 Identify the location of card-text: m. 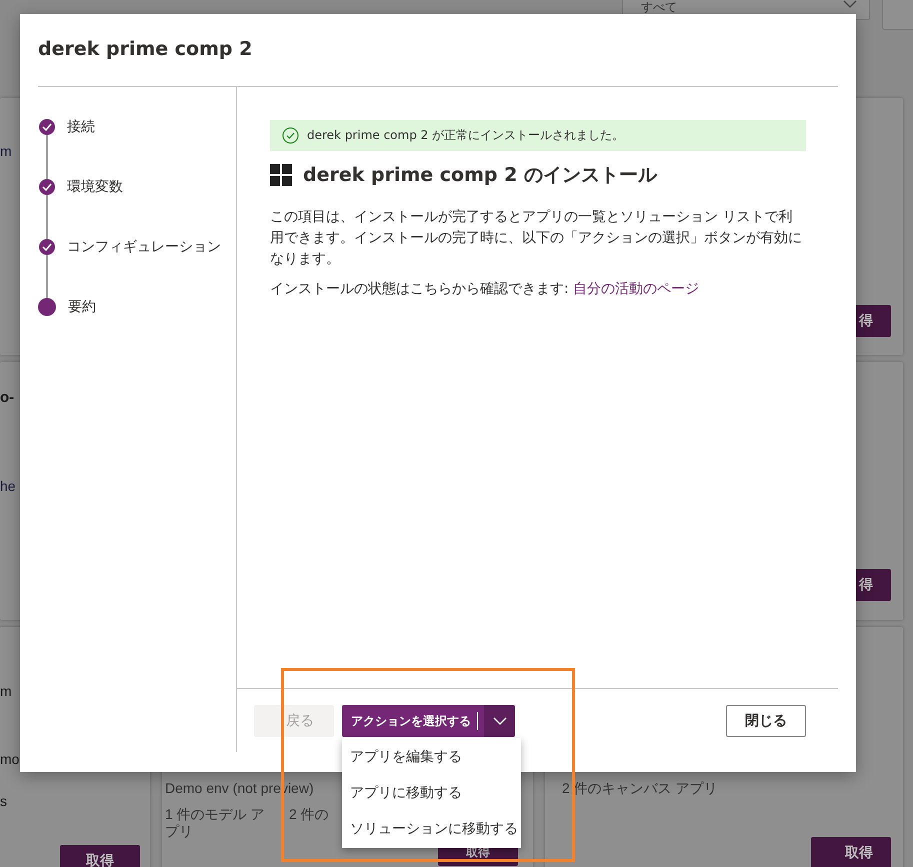
(6, 691).